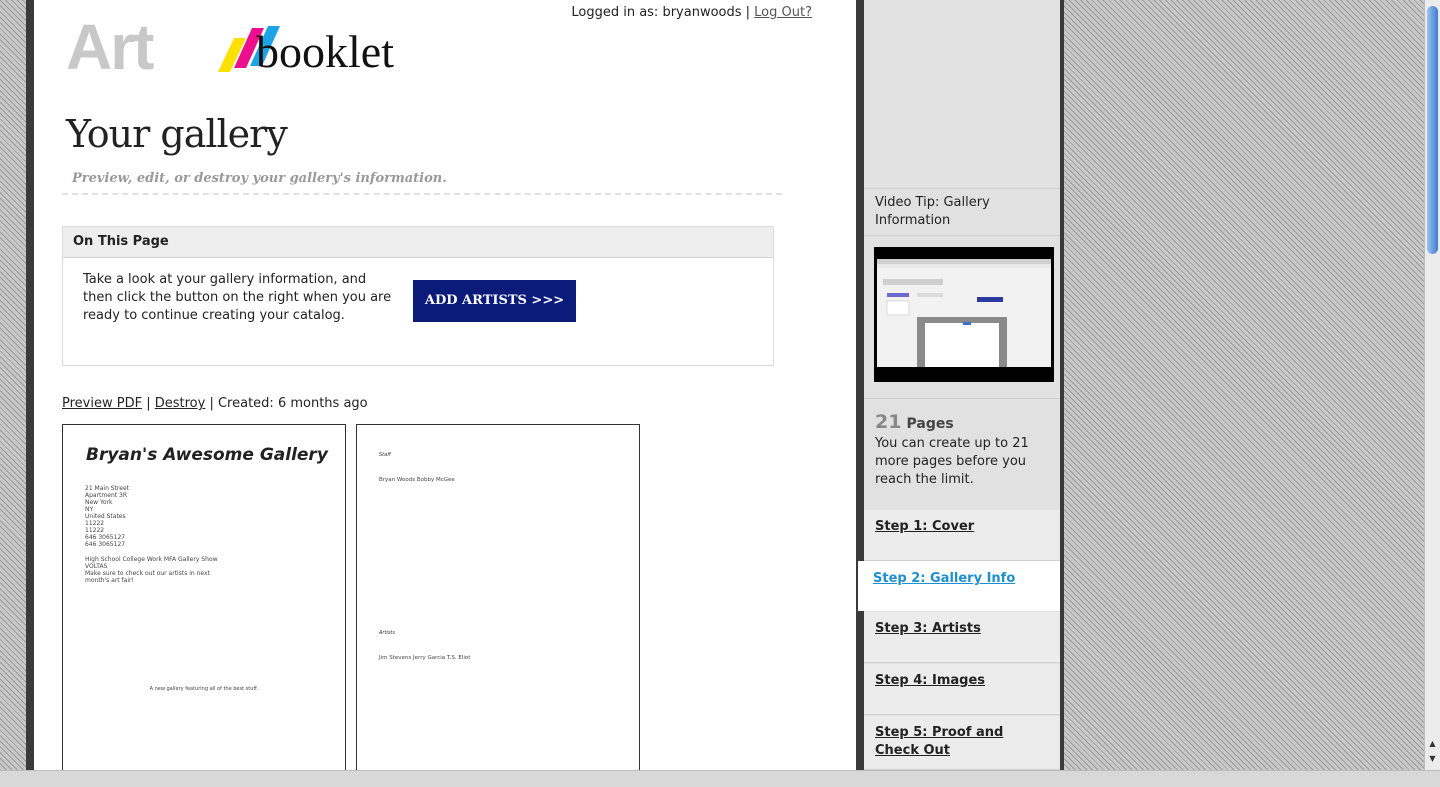  What do you see at coordinates (180, 403) in the screenshot?
I see `destroy-link: Destroy` at bounding box center [180, 403].